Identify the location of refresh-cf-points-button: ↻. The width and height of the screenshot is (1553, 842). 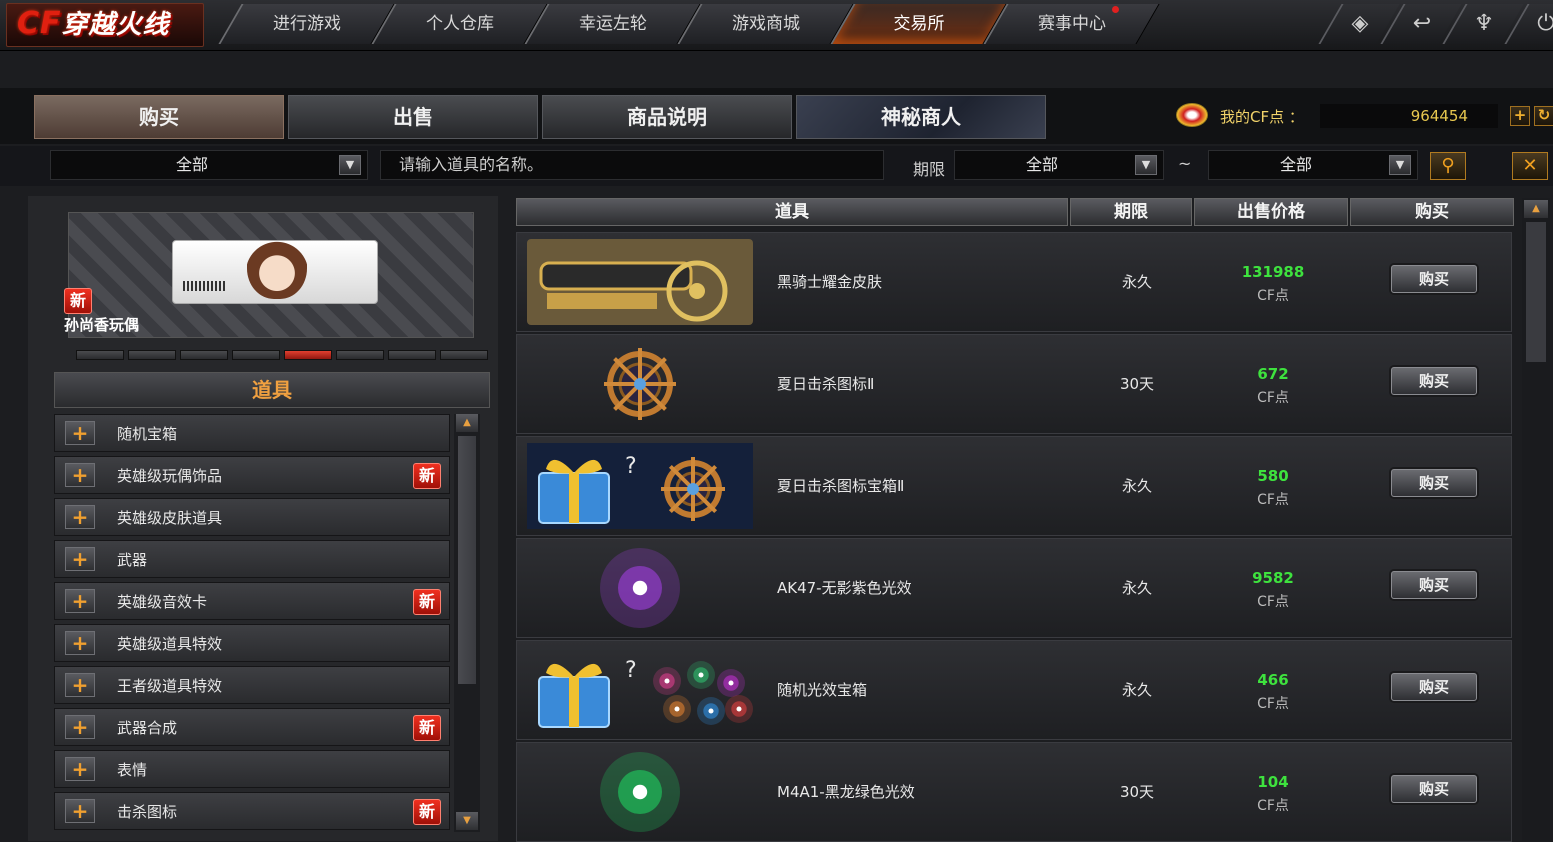
(1543, 116).